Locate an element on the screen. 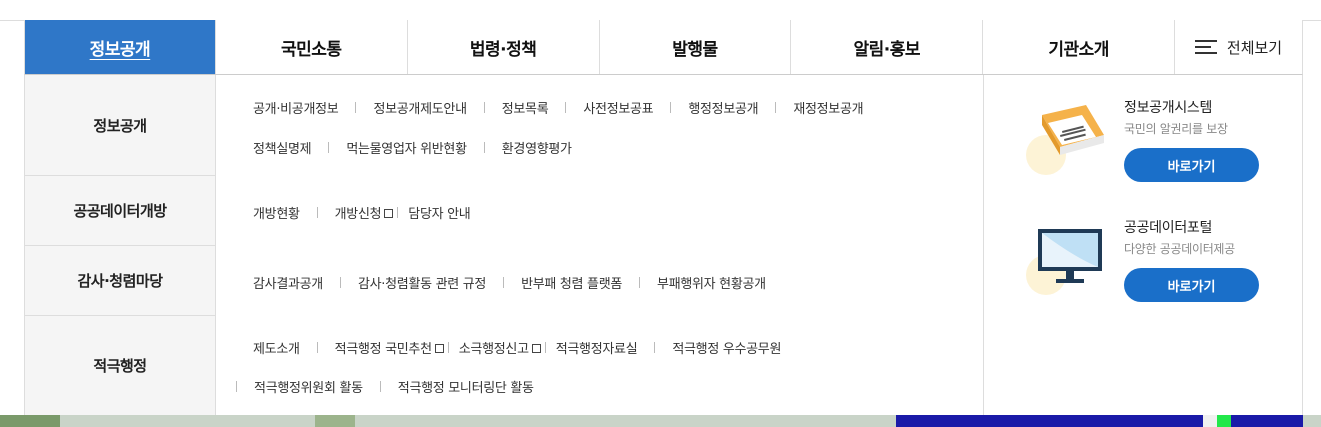 The image size is (1321, 427). link-open-request: 개방신청 is located at coordinates (364, 212).